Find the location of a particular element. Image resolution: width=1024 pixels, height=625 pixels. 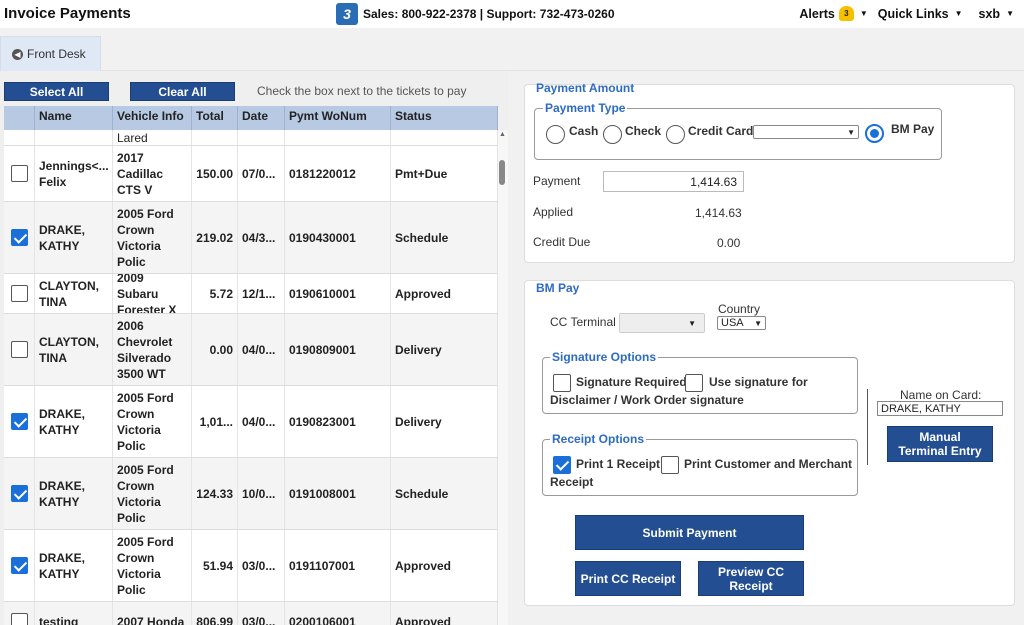

radio-bm-pay-label: BM Pay is located at coordinates (913, 129).